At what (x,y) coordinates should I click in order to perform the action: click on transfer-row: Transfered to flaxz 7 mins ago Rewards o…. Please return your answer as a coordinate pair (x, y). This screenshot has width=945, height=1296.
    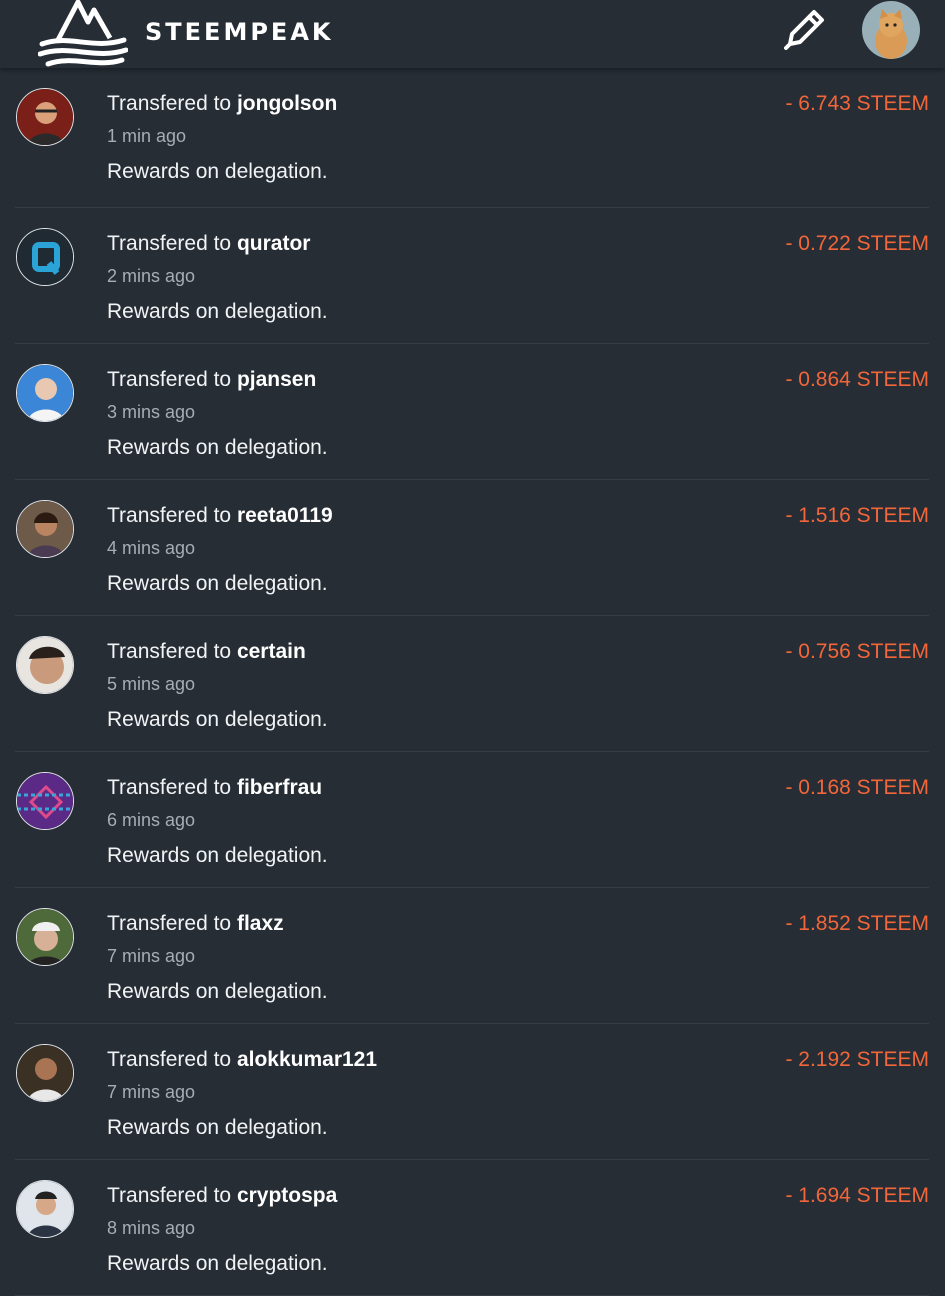
    Looking at the image, I should click on (472, 956).